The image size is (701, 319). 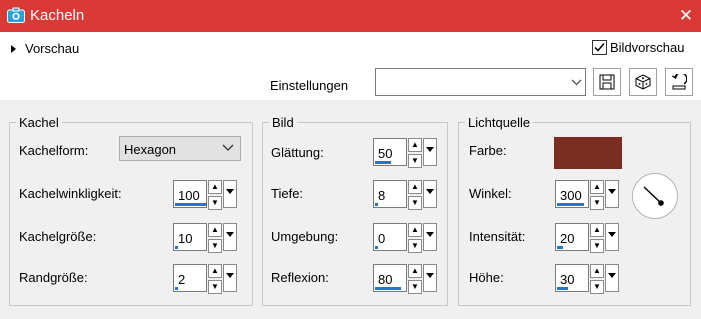 I want to click on angle-input: 300, so click(x=572, y=194).